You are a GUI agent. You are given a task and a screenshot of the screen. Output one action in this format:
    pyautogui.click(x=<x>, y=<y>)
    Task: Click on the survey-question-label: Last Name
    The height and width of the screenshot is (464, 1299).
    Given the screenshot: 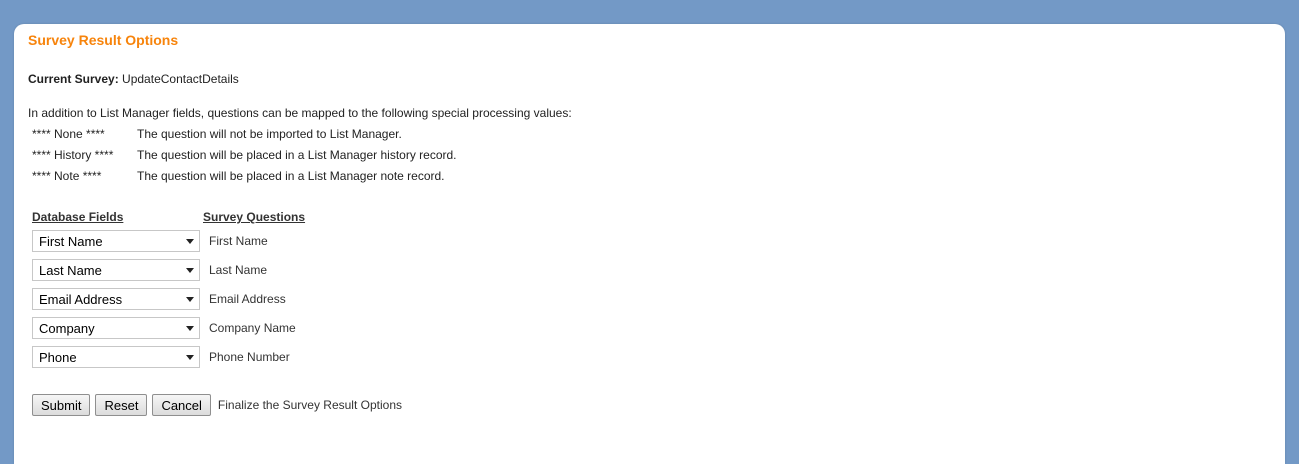 What is the action you would take?
    pyautogui.click(x=238, y=270)
    